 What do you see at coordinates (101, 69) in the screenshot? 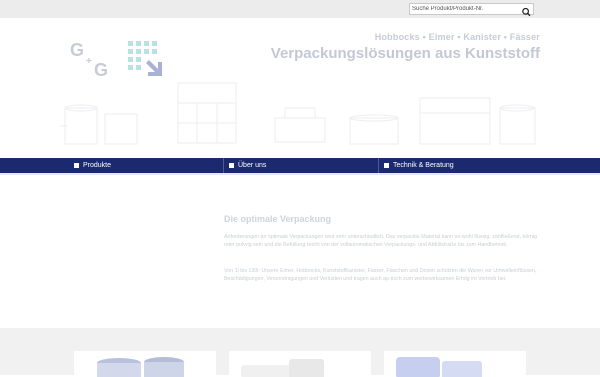
I see `logo-letter-2: G` at bounding box center [101, 69].